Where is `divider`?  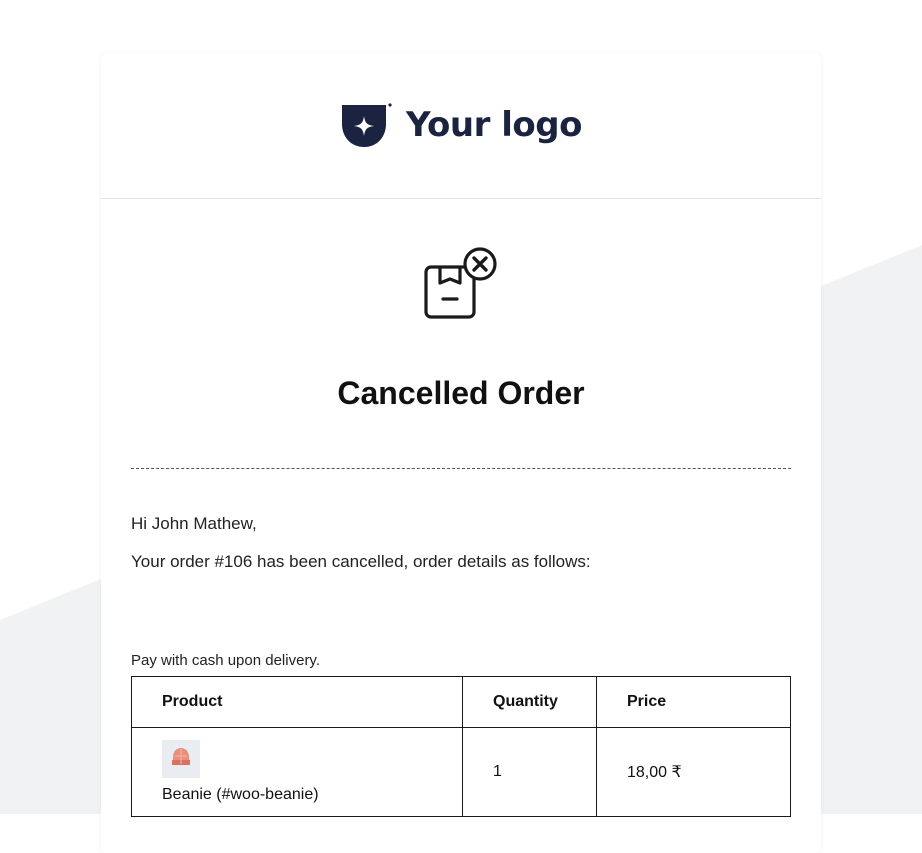 divider is located at coordinates (461, 468).